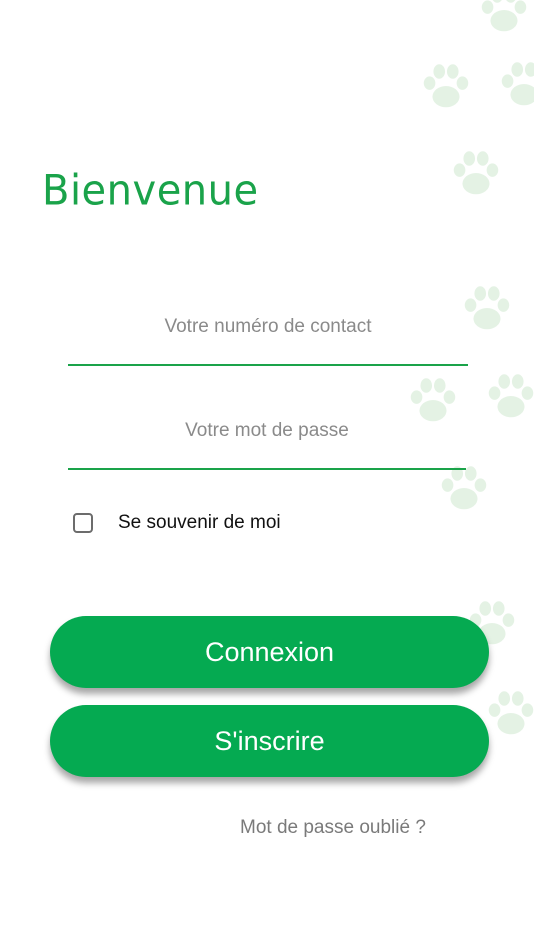  What do you see at coordinates (267, 431) in the screenshot?
I see `password-input` at bounding box center [267, 431].